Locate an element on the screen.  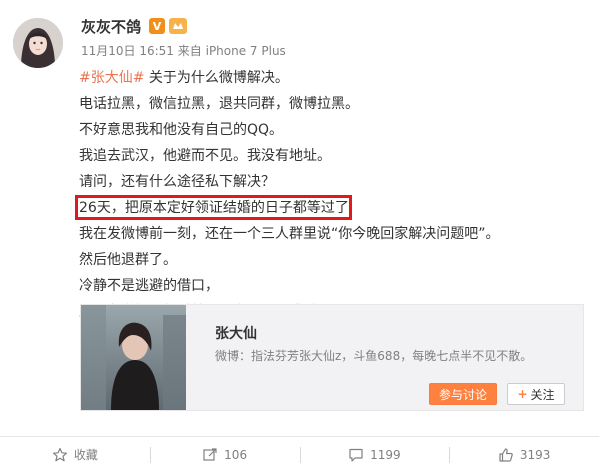
action-bar: 收藏 106 1199 3193 is located at coordinates (299, 454).